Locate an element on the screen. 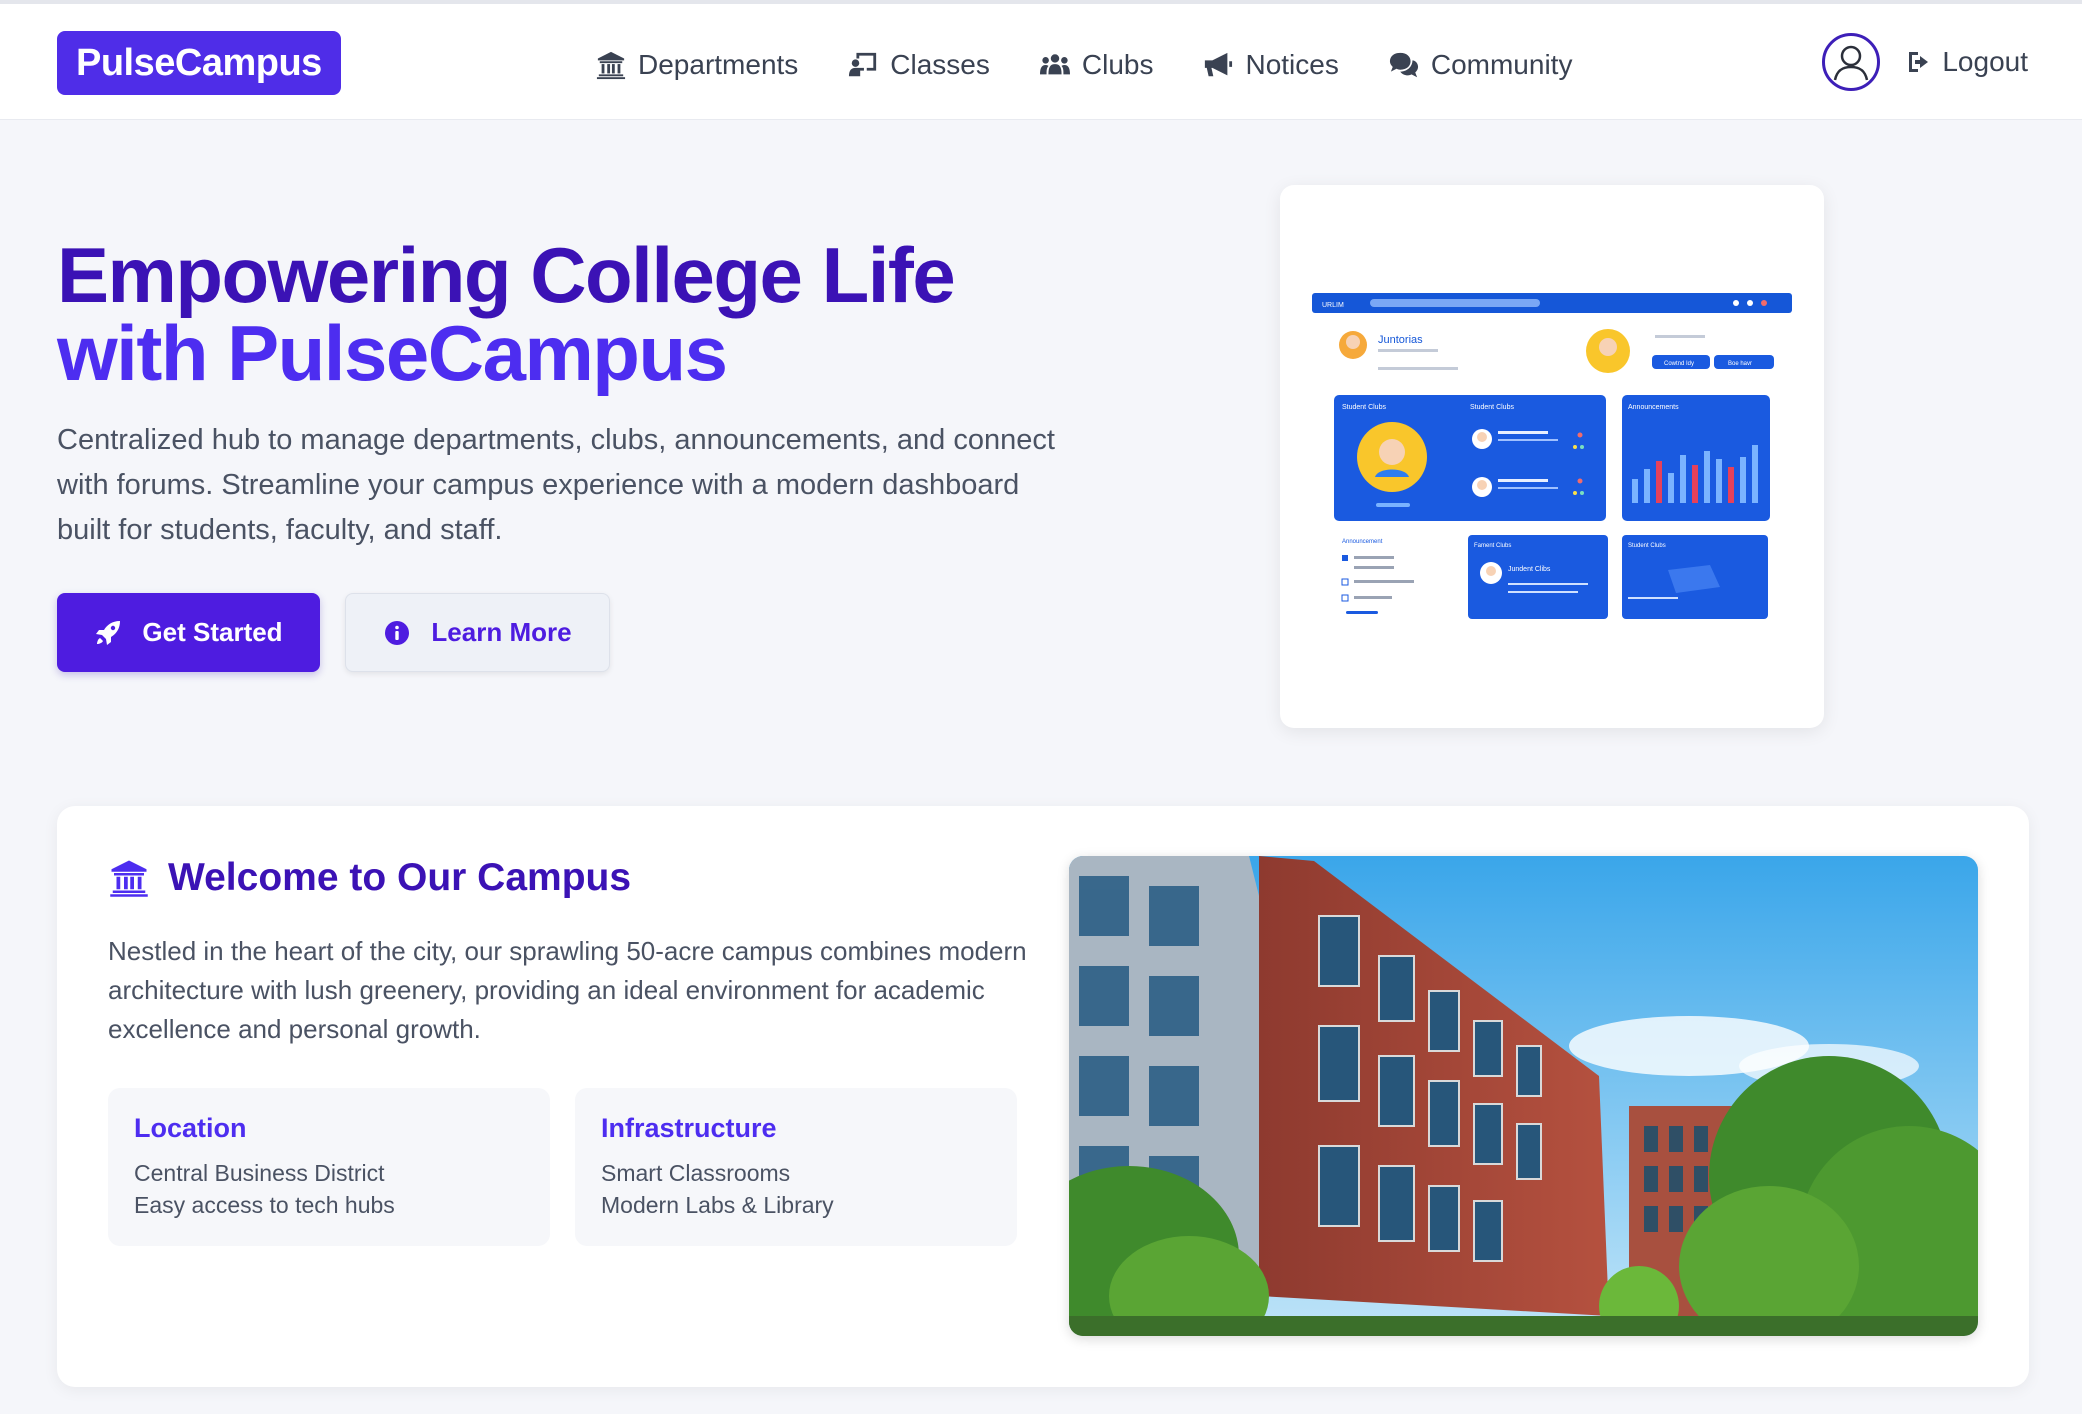 The height and width of the screenshot is (1414, 2082). user-area: Logout is located at coordinates (1925, 62).